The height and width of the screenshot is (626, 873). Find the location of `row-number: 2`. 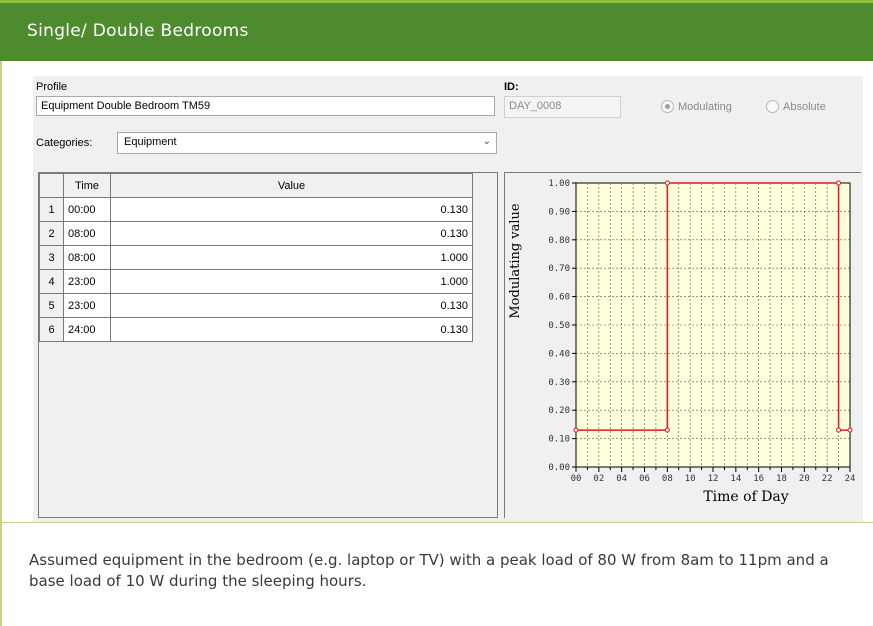

row-number: 2 is located at coordinates (51, 233).